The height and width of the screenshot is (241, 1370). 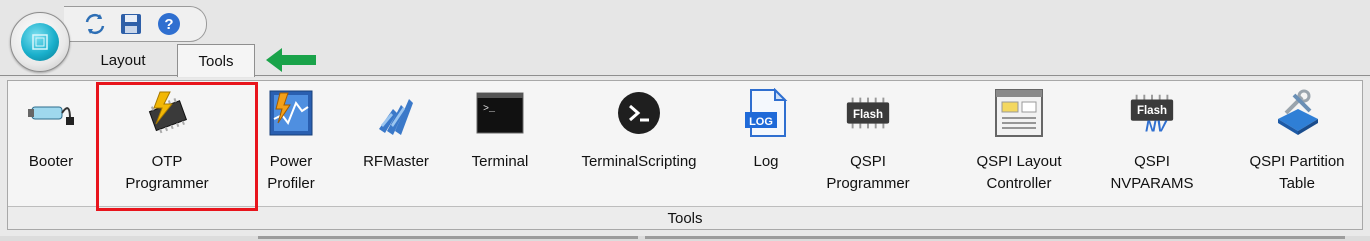 What do you see at coordinates (177, 146) in the screenshot?
I see `highlight-box` at bounding box center [177, 146].